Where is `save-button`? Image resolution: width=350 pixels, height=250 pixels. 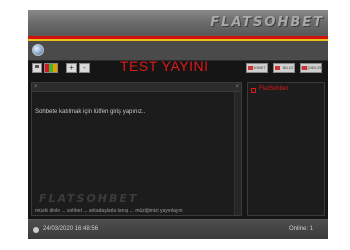 save-button is located at coordinates (37, 68).